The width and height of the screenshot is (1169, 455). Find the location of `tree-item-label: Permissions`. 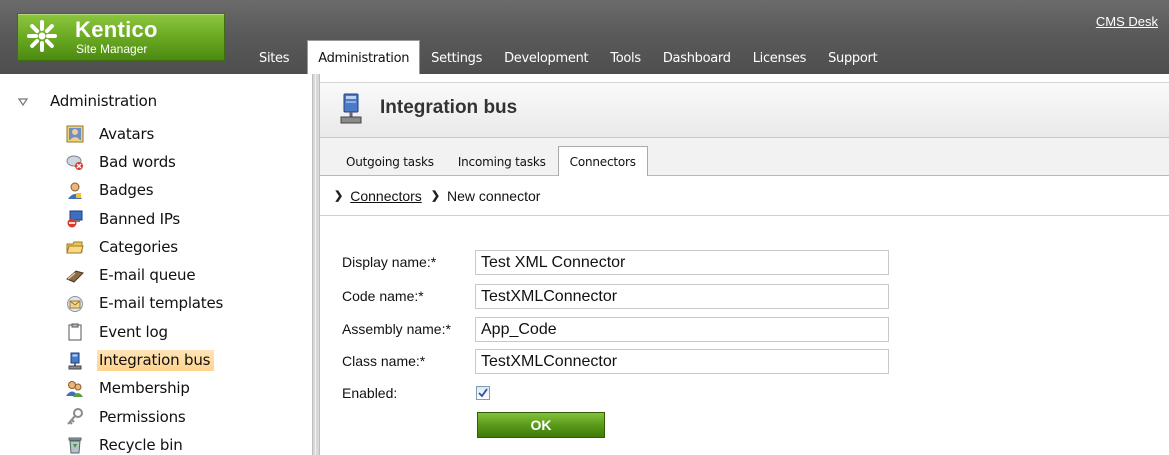

tree-item-label: Permissions is located at coordinates (142, 416).